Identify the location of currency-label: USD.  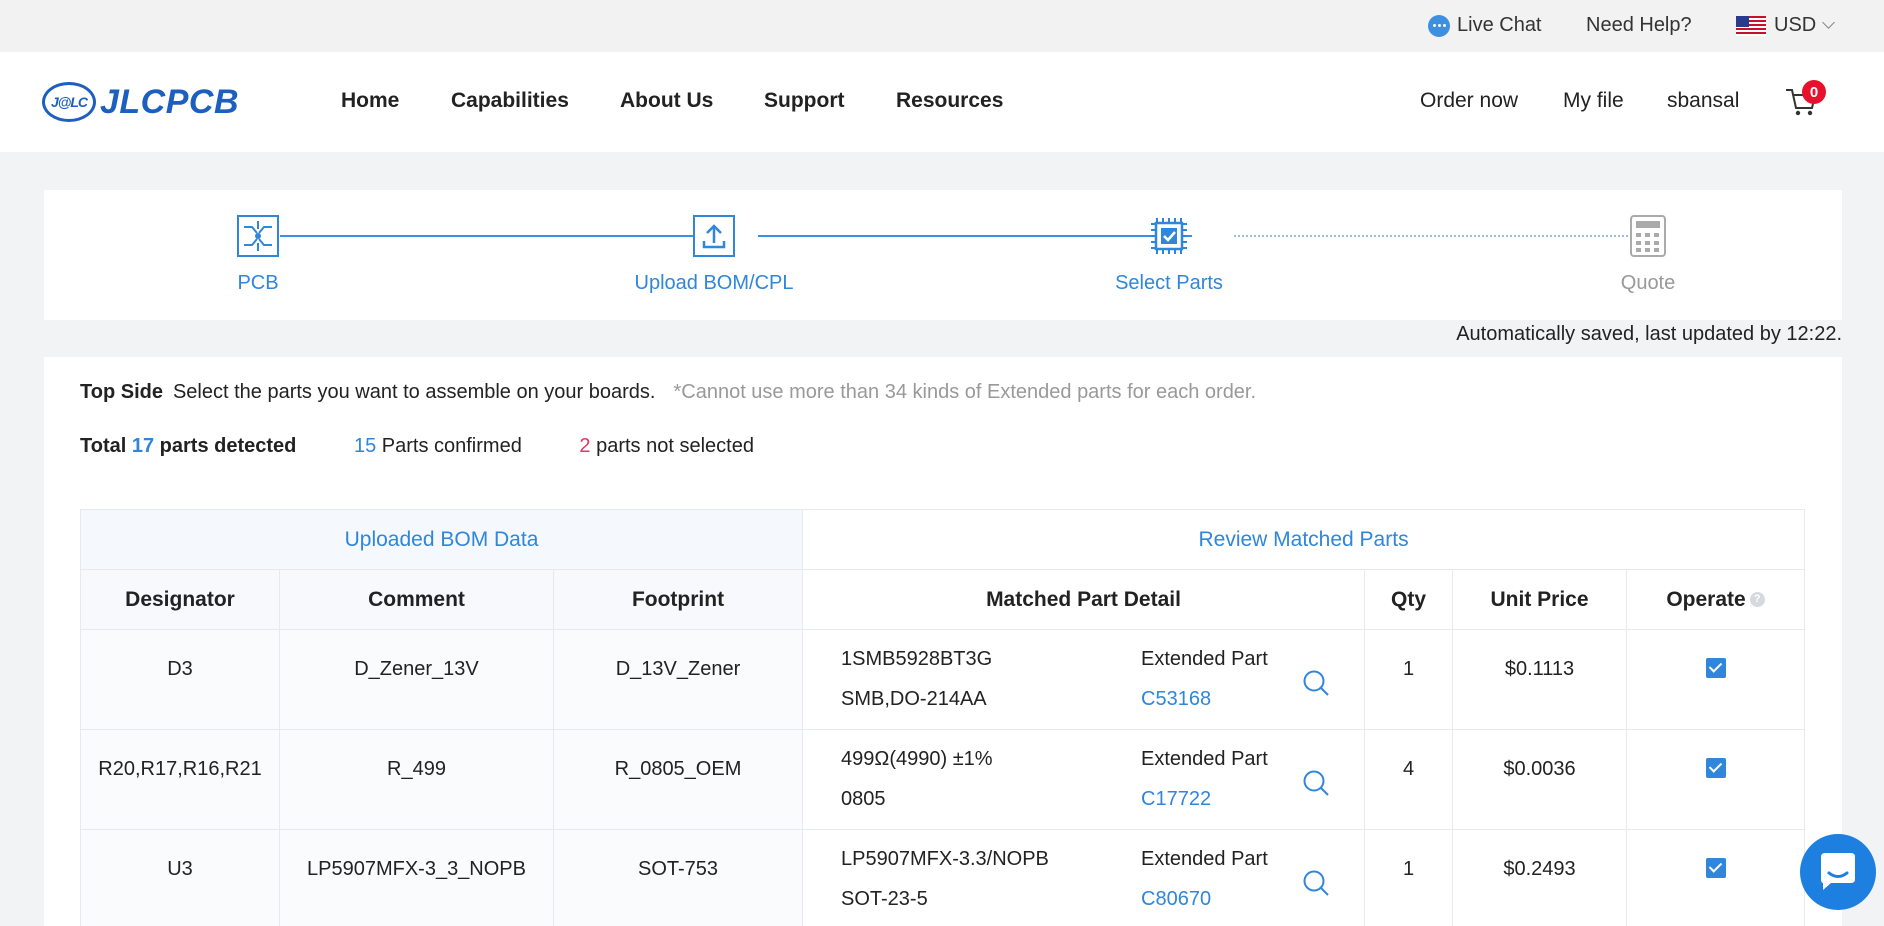
(1795, 25).